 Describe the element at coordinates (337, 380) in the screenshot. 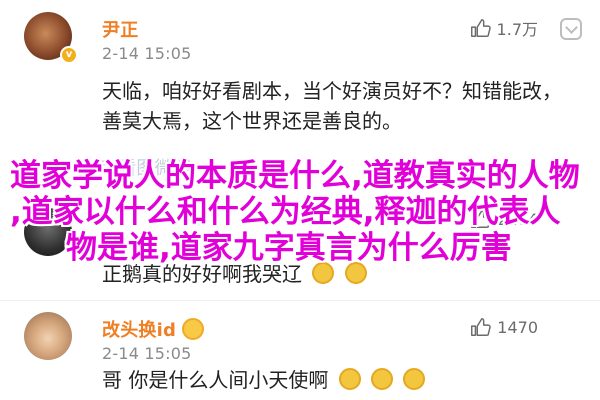

I see `comment-text: 哥 你是什么人间小天使啊` at that location.